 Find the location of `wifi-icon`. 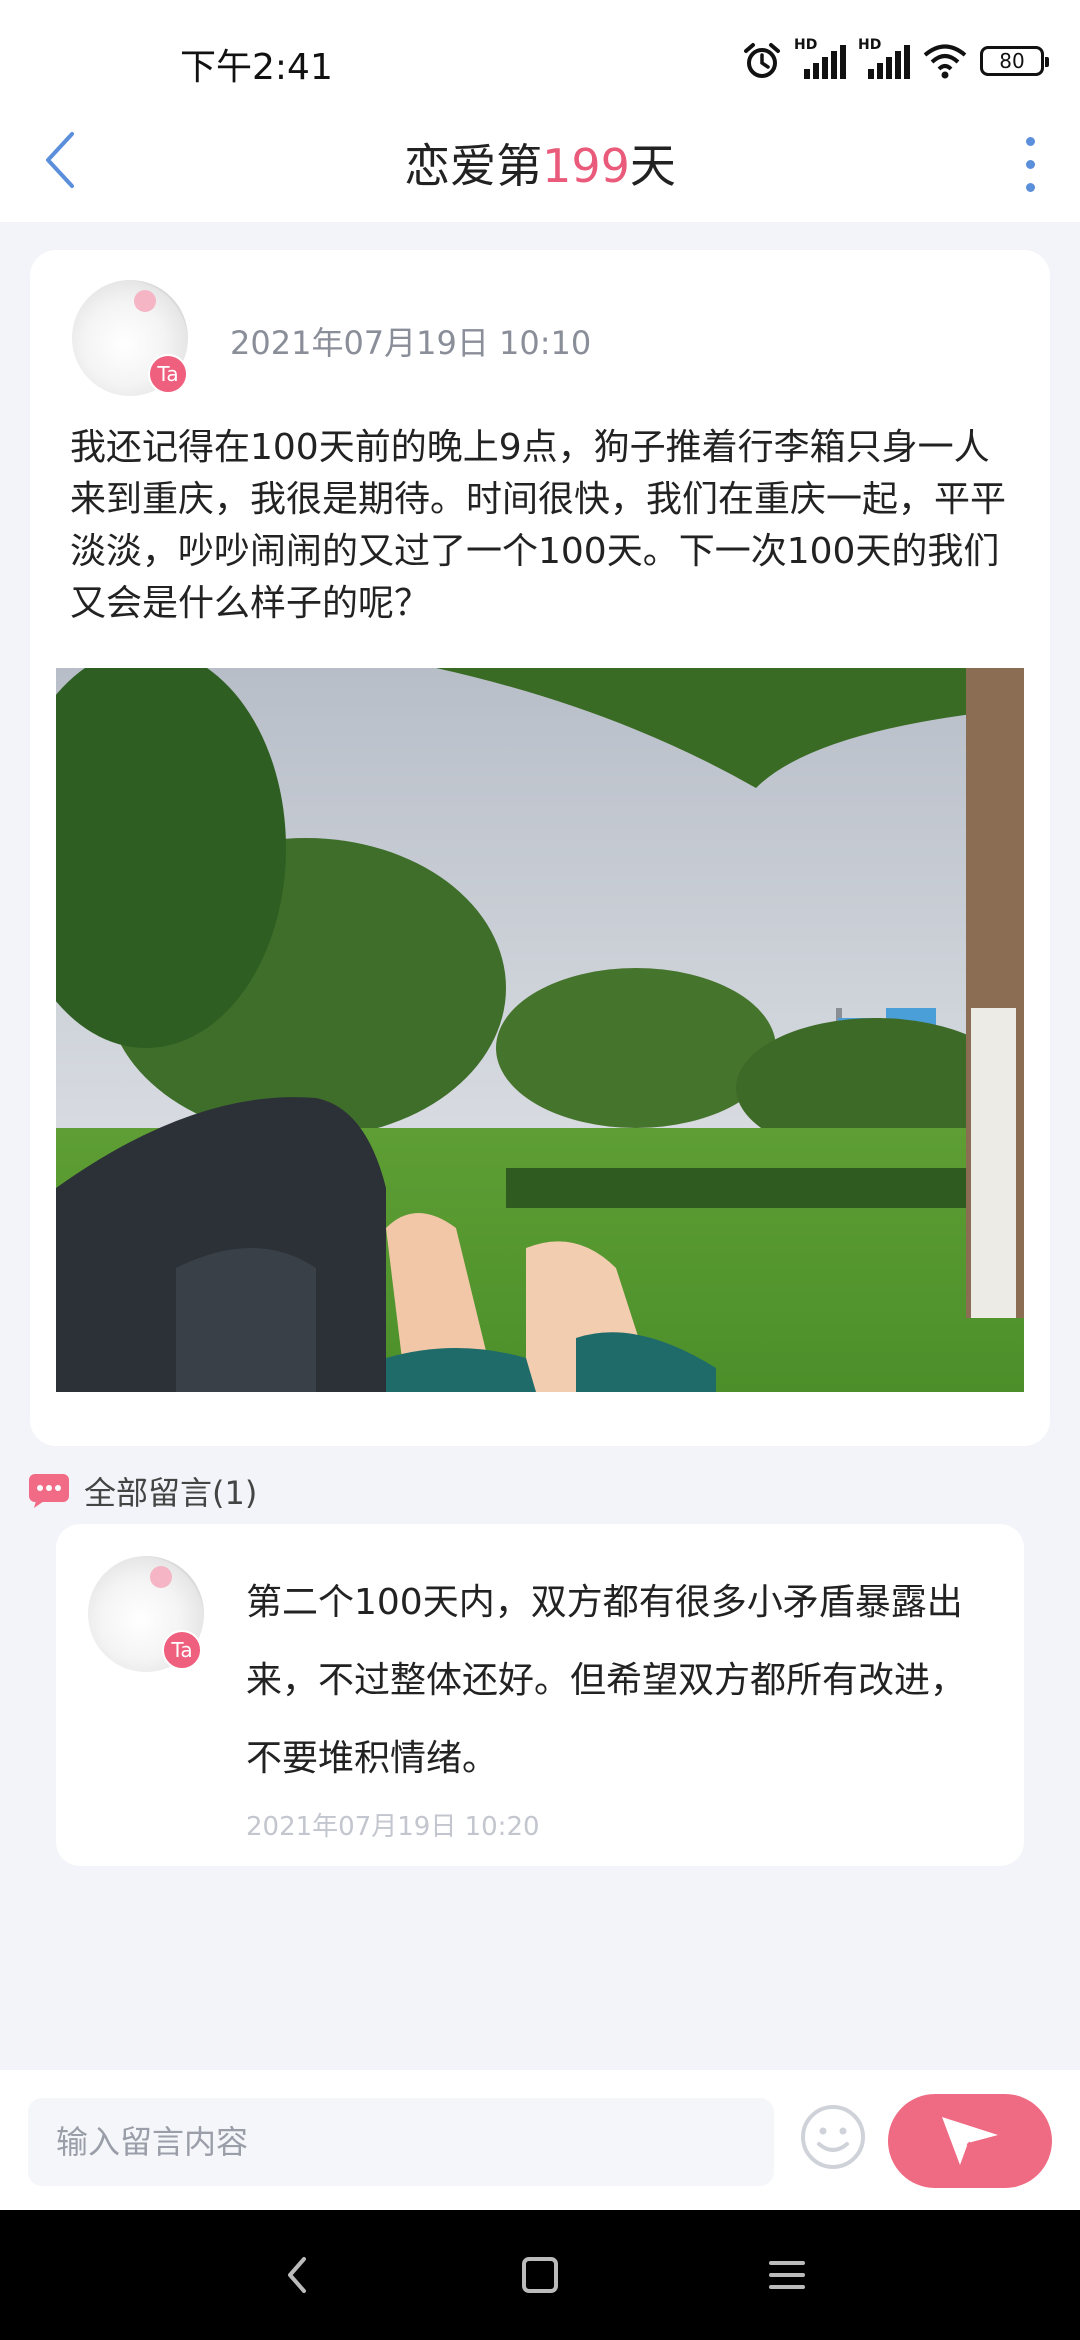

wifi-icon is located at coordinates (945, 61).